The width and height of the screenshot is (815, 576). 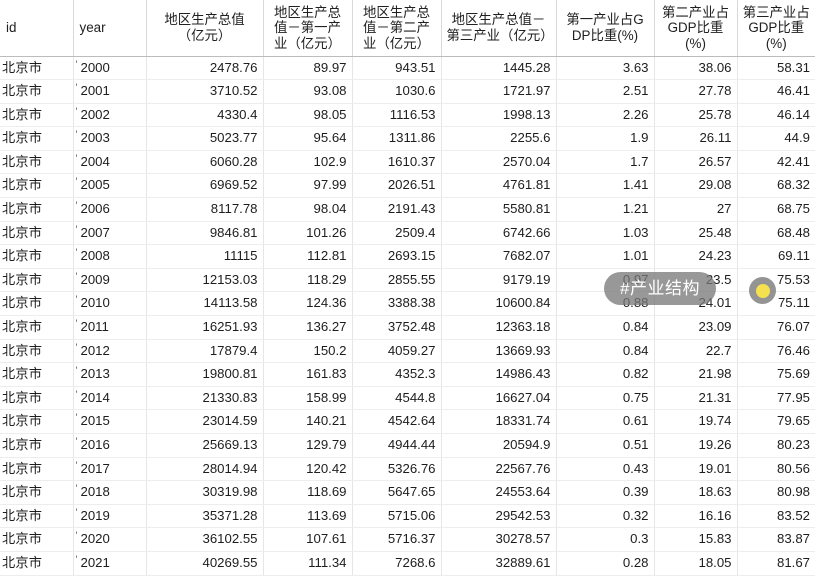 What do you see at coordinates (605, 256) in the screenshot?
I see `cell-r8-c6: 1.01` at bounding box center [605, 256].